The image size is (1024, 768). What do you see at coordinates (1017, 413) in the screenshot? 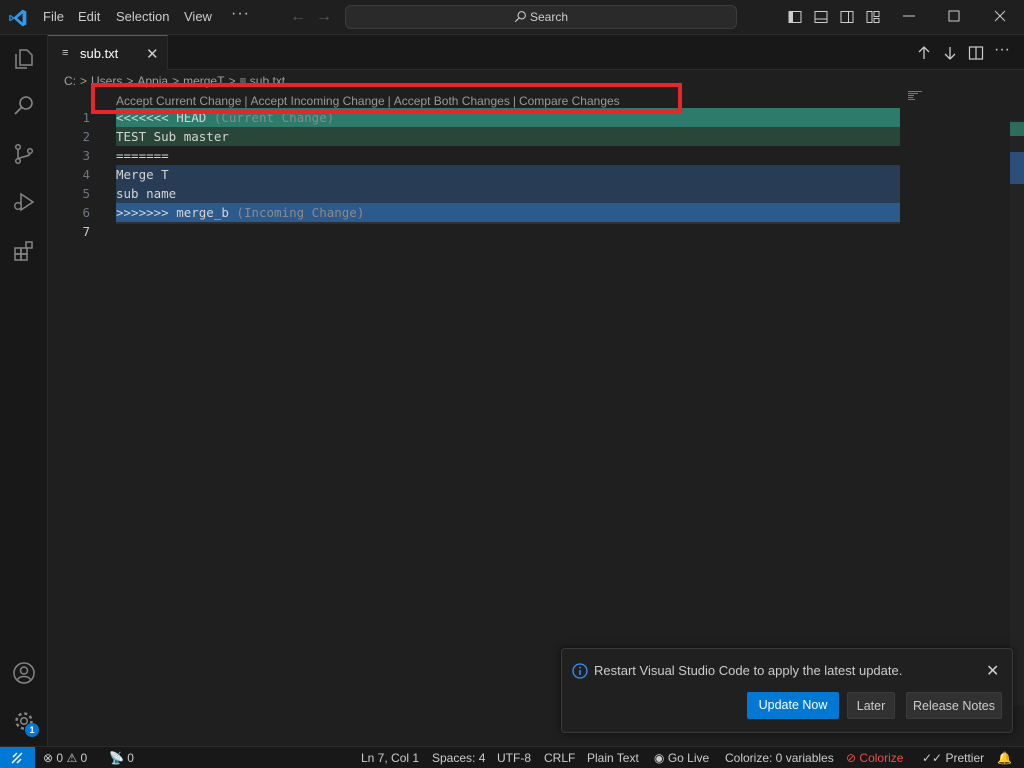
I see `vertical-scrollbar` at bounding box center [1017, 413].